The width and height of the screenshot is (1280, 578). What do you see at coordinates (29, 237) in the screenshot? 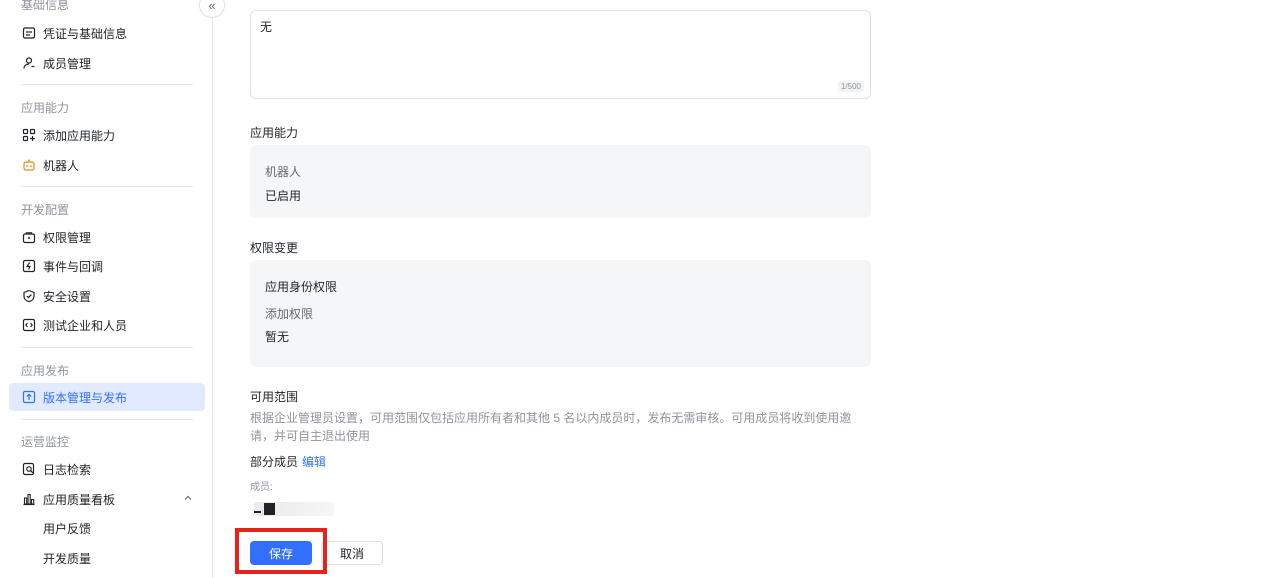
I see `lock-box-icon` at bounding box center [29, 237].